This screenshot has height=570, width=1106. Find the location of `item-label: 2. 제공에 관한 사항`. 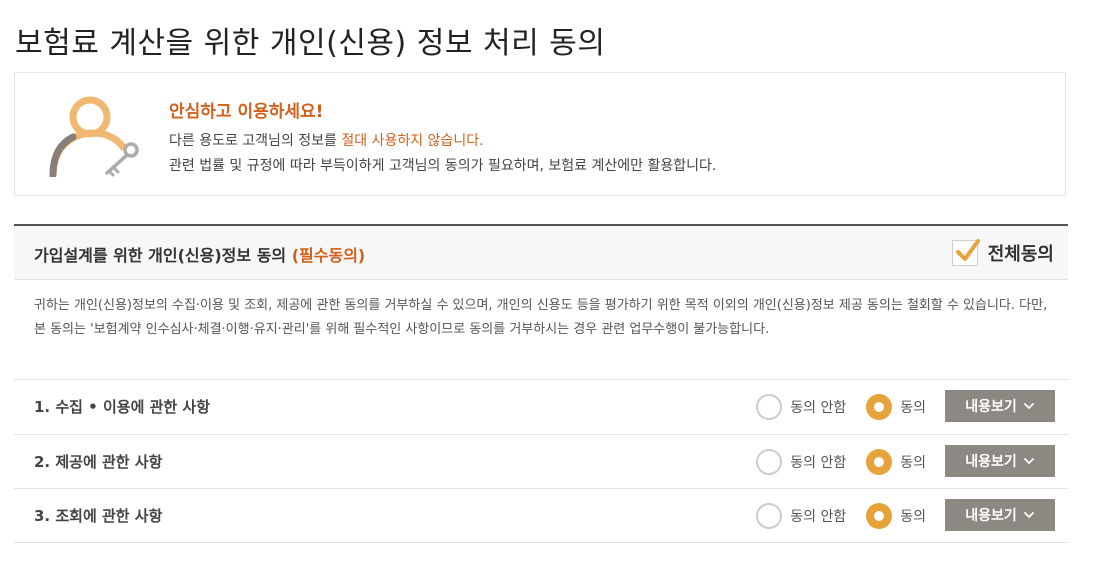

item-label: 2. 제공에 관한 사항 is located at coordinates (98, 462).